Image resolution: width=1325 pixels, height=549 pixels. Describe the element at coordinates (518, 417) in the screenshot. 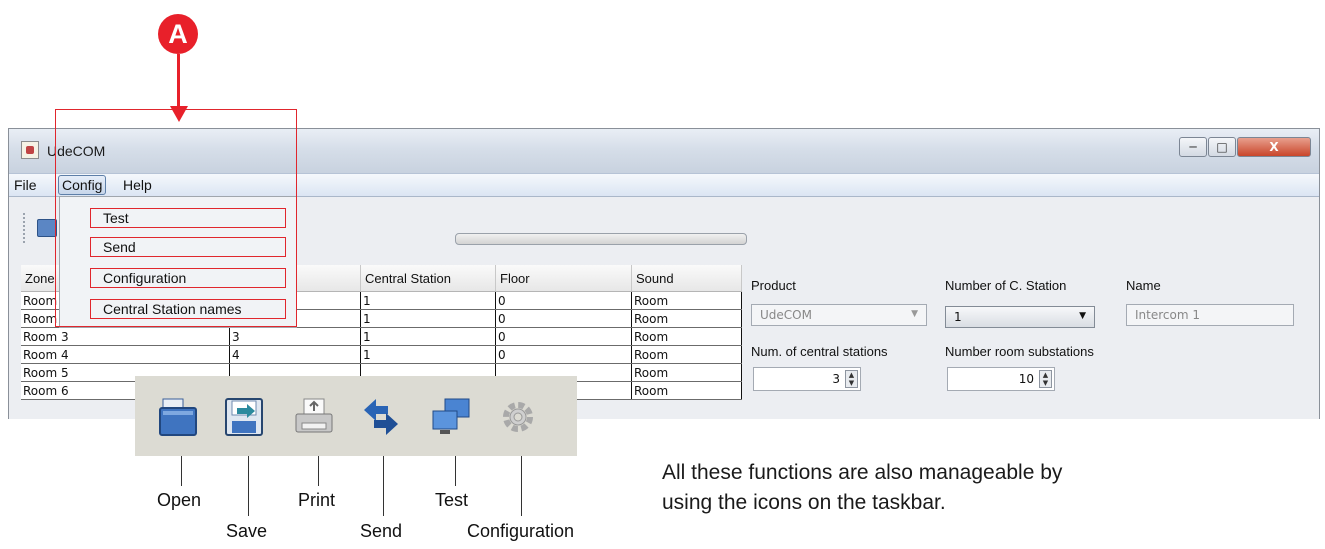

I see `gear-icon` at that location.